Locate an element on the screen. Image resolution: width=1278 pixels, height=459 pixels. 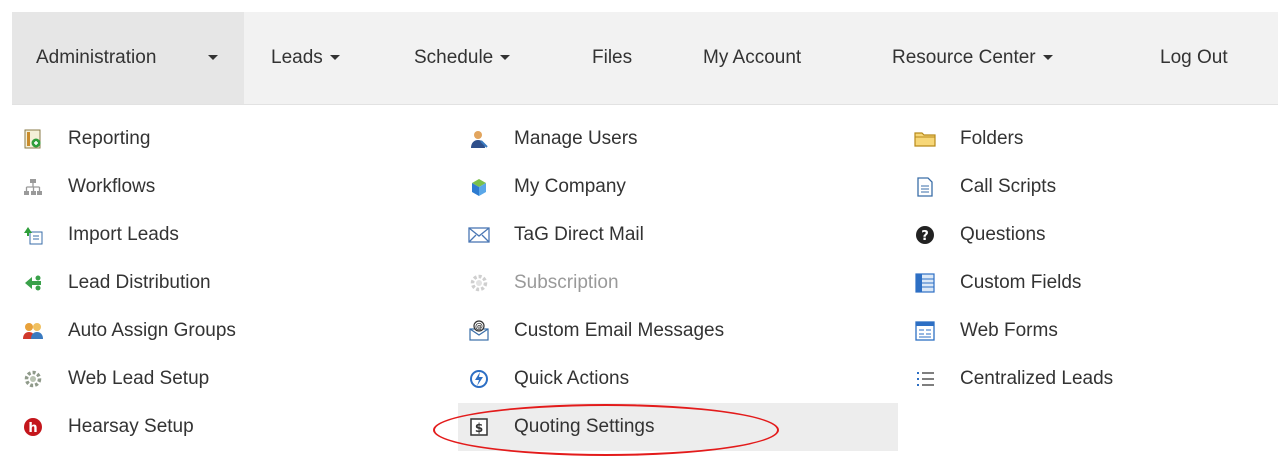
nav-resource-center-label: Resource Center is located at coordinates (964, 57).